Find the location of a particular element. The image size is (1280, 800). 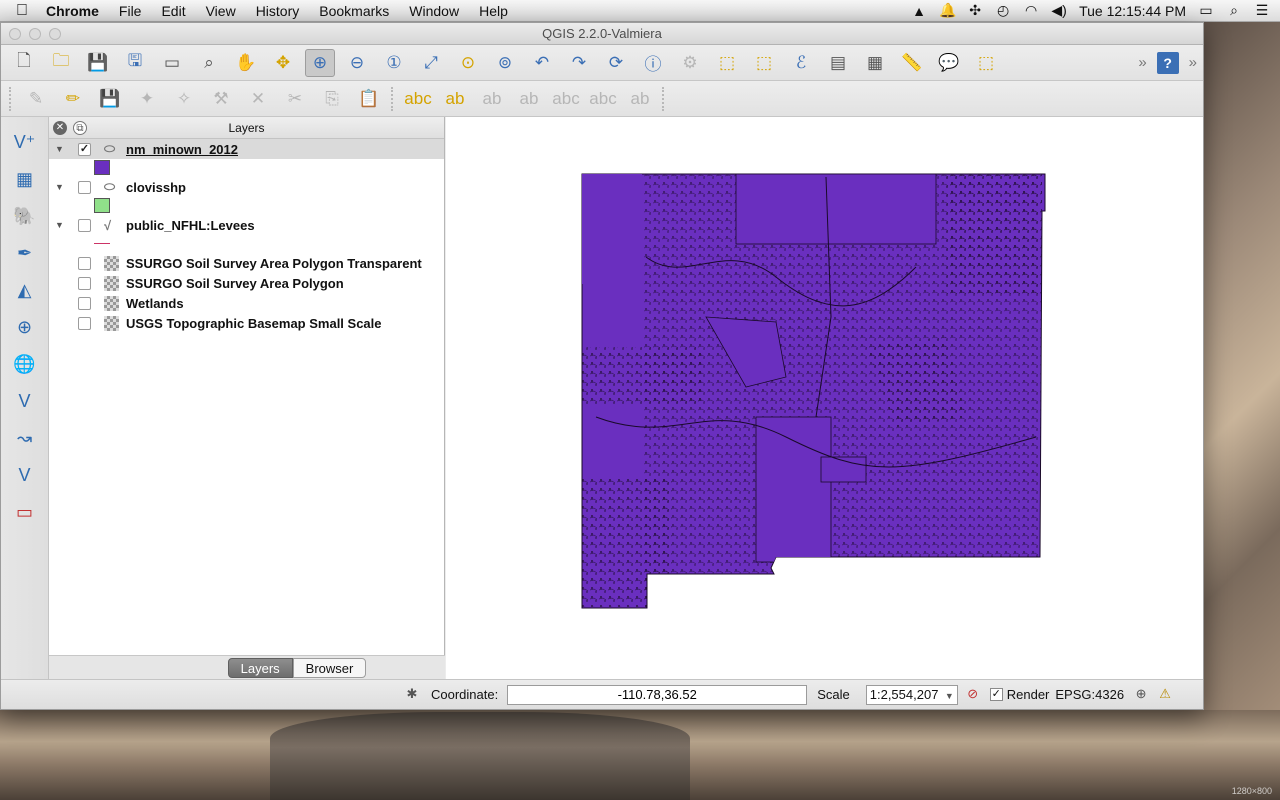

add-oracle-layer-icon: ⊕ is located at coordinates (25, 327).